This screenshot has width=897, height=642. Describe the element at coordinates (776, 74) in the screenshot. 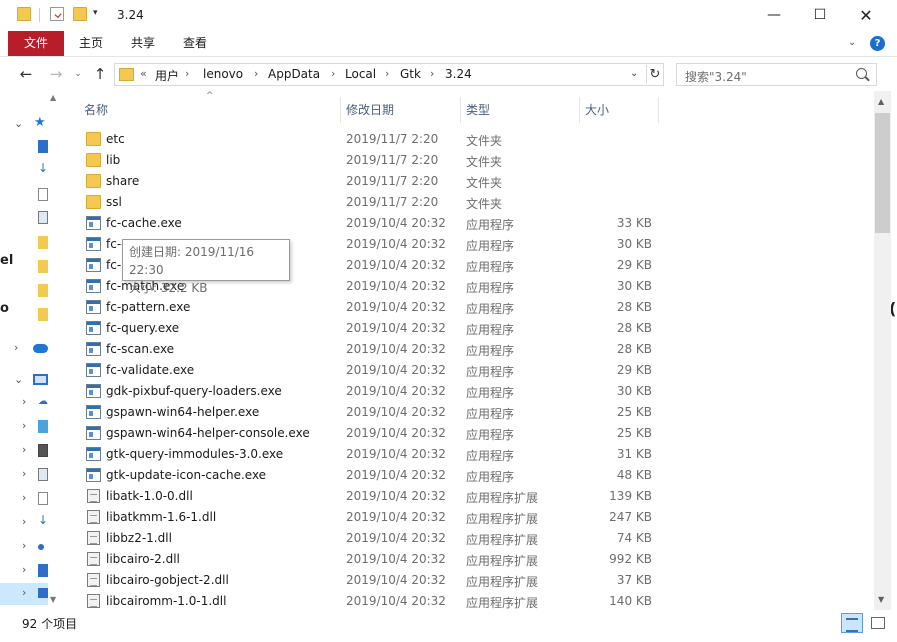

I see `search-input: 搜索"3.24"` at that location.